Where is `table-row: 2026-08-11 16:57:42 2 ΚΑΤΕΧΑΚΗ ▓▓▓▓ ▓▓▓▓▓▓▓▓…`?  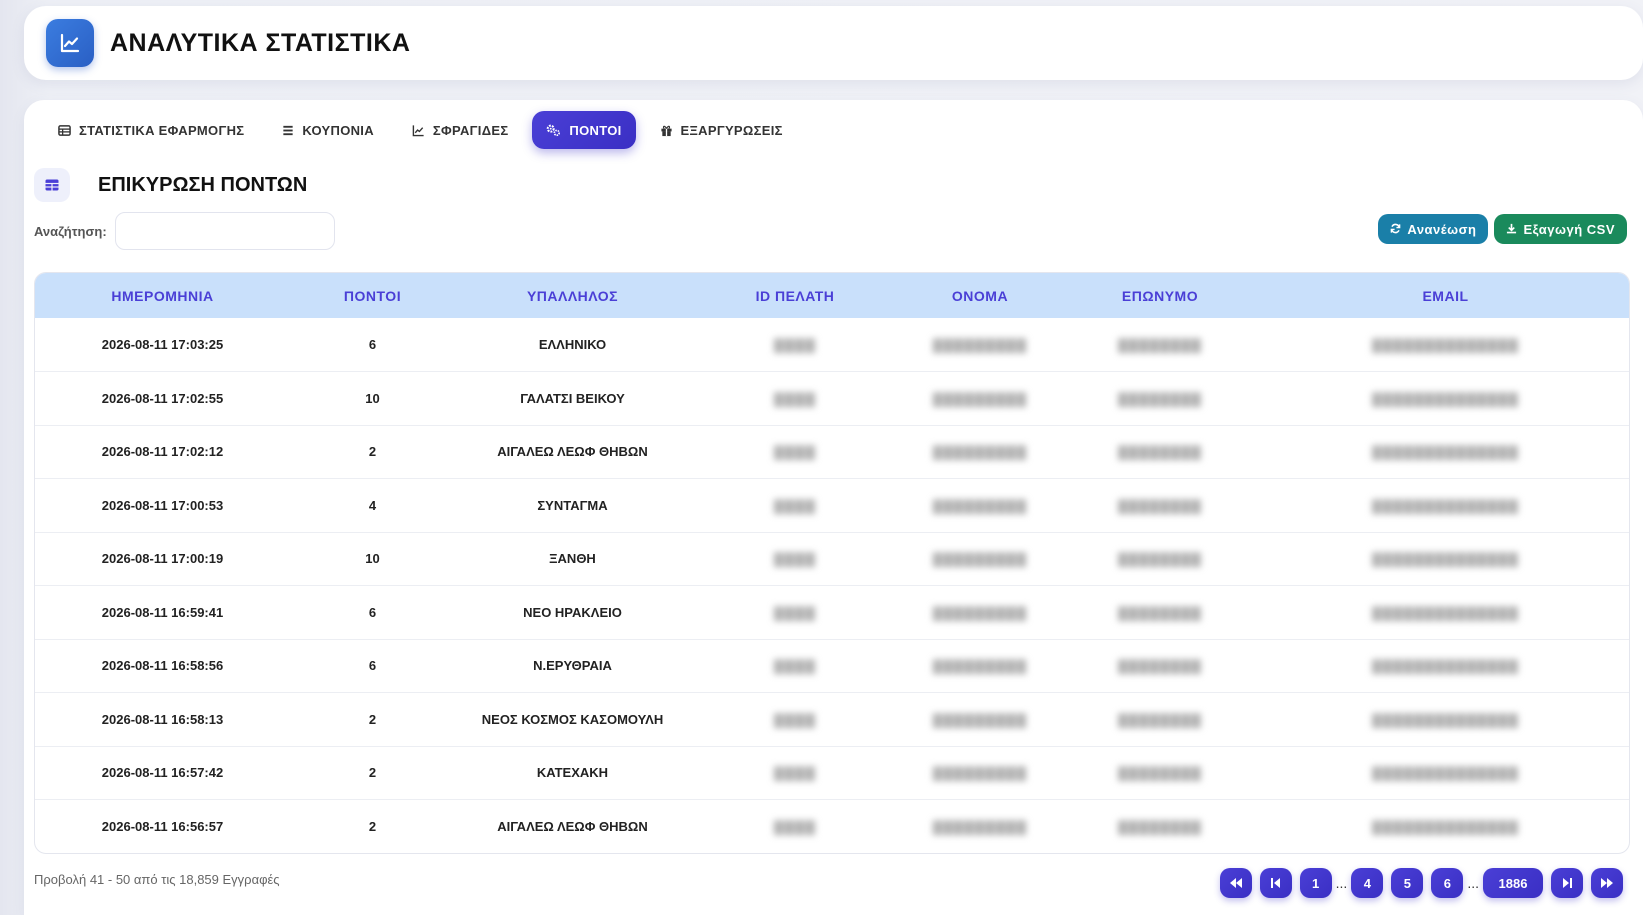
table-row: 2026-08-11 16:57:42 2 ΚΑΤΕΧΑΚΗ ▓▓▓▓ ▓▓▓▓▓▓▓▓… is located at coordinates (832, 773).